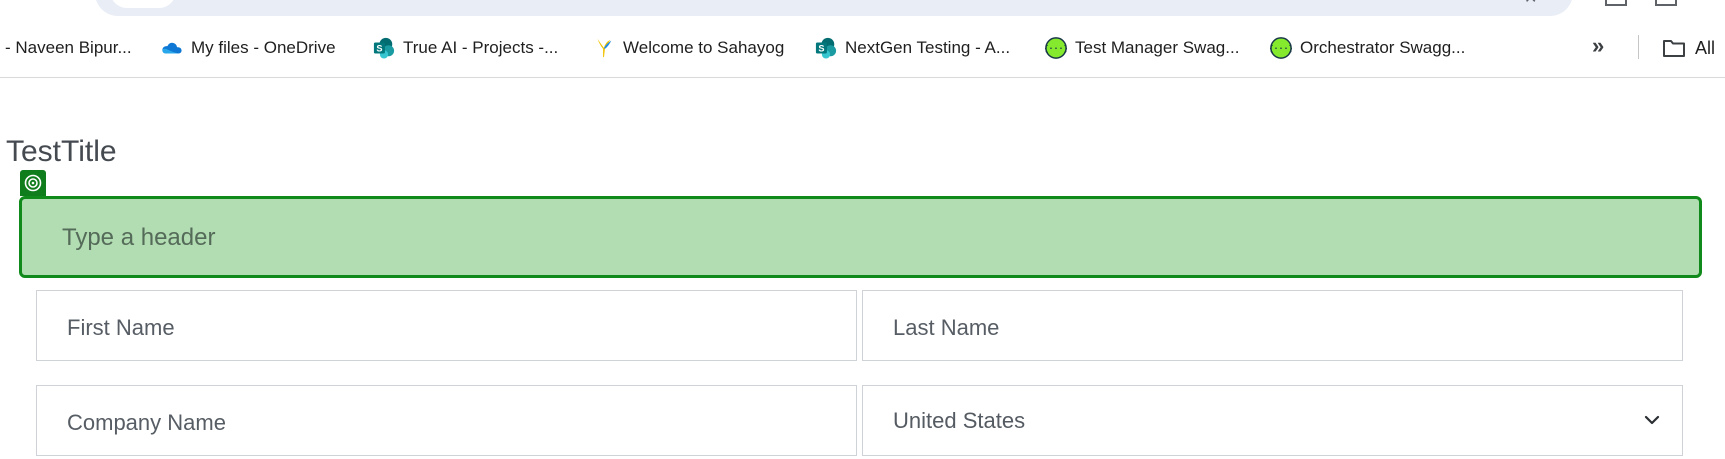 This screenshot has width=1725, height=459. I want to click on browser-toolbar: ✕, so click(862, 10).